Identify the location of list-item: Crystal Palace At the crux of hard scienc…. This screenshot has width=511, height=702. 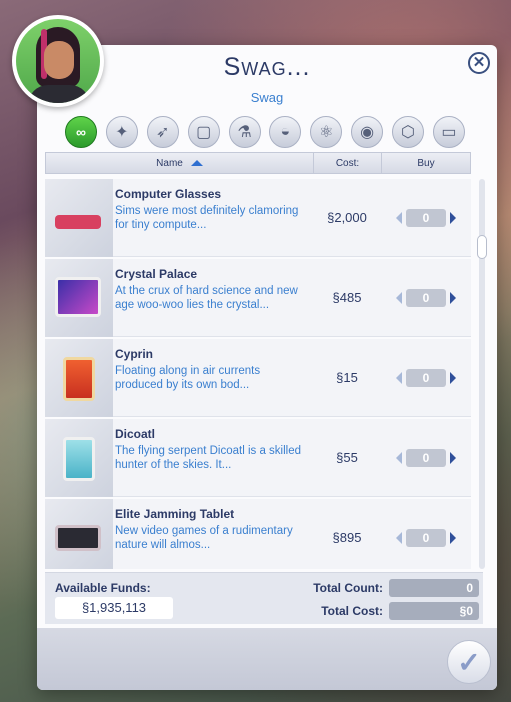
(258, 298).